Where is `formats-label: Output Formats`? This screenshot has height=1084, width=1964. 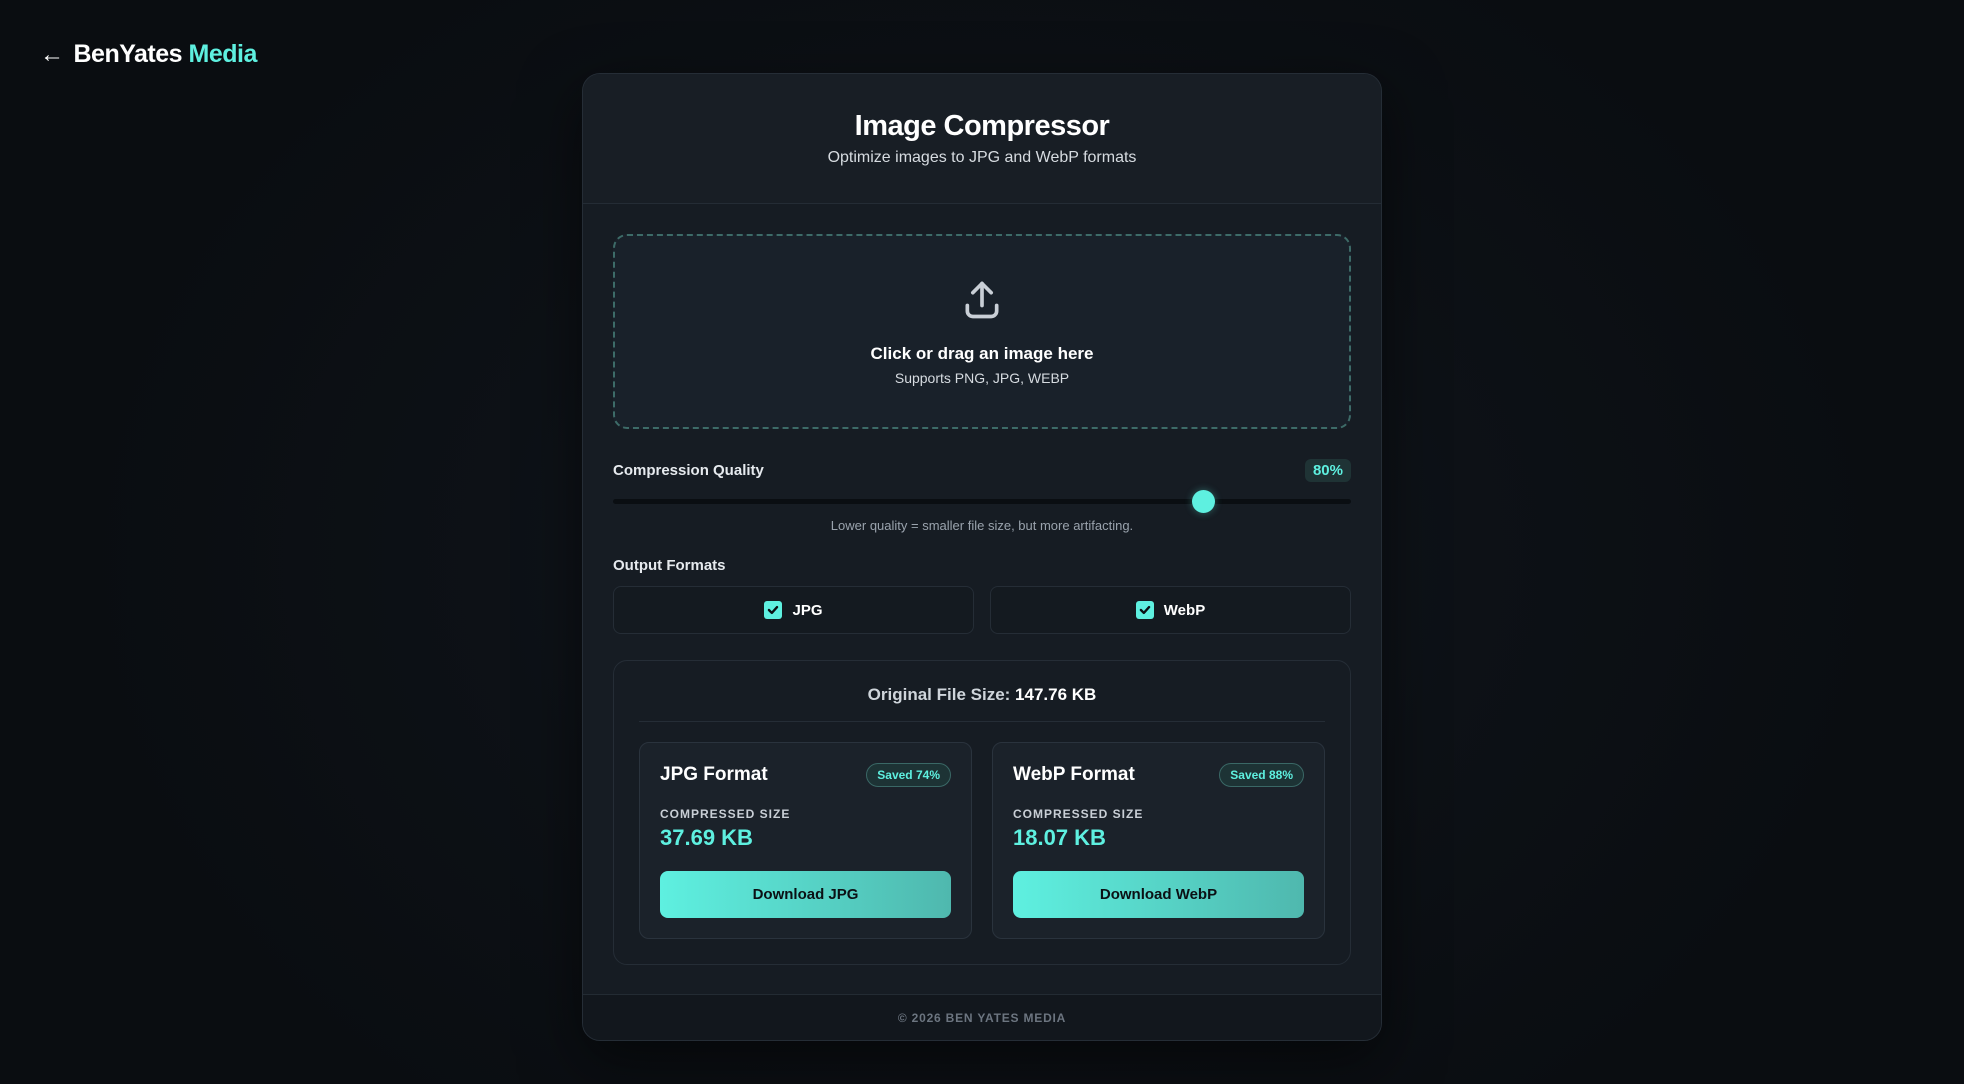
formats-label: Output Formats is located at coordinates (669, 565).